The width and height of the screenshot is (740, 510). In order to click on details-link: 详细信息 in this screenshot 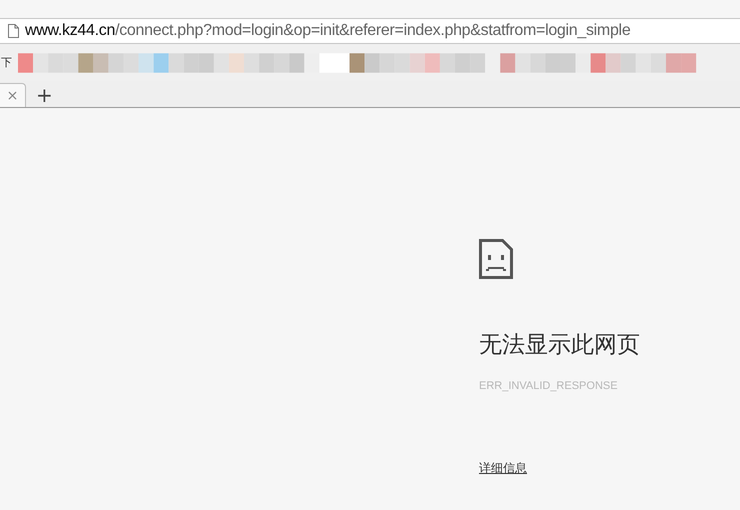, I will do `click(503, 468)`.